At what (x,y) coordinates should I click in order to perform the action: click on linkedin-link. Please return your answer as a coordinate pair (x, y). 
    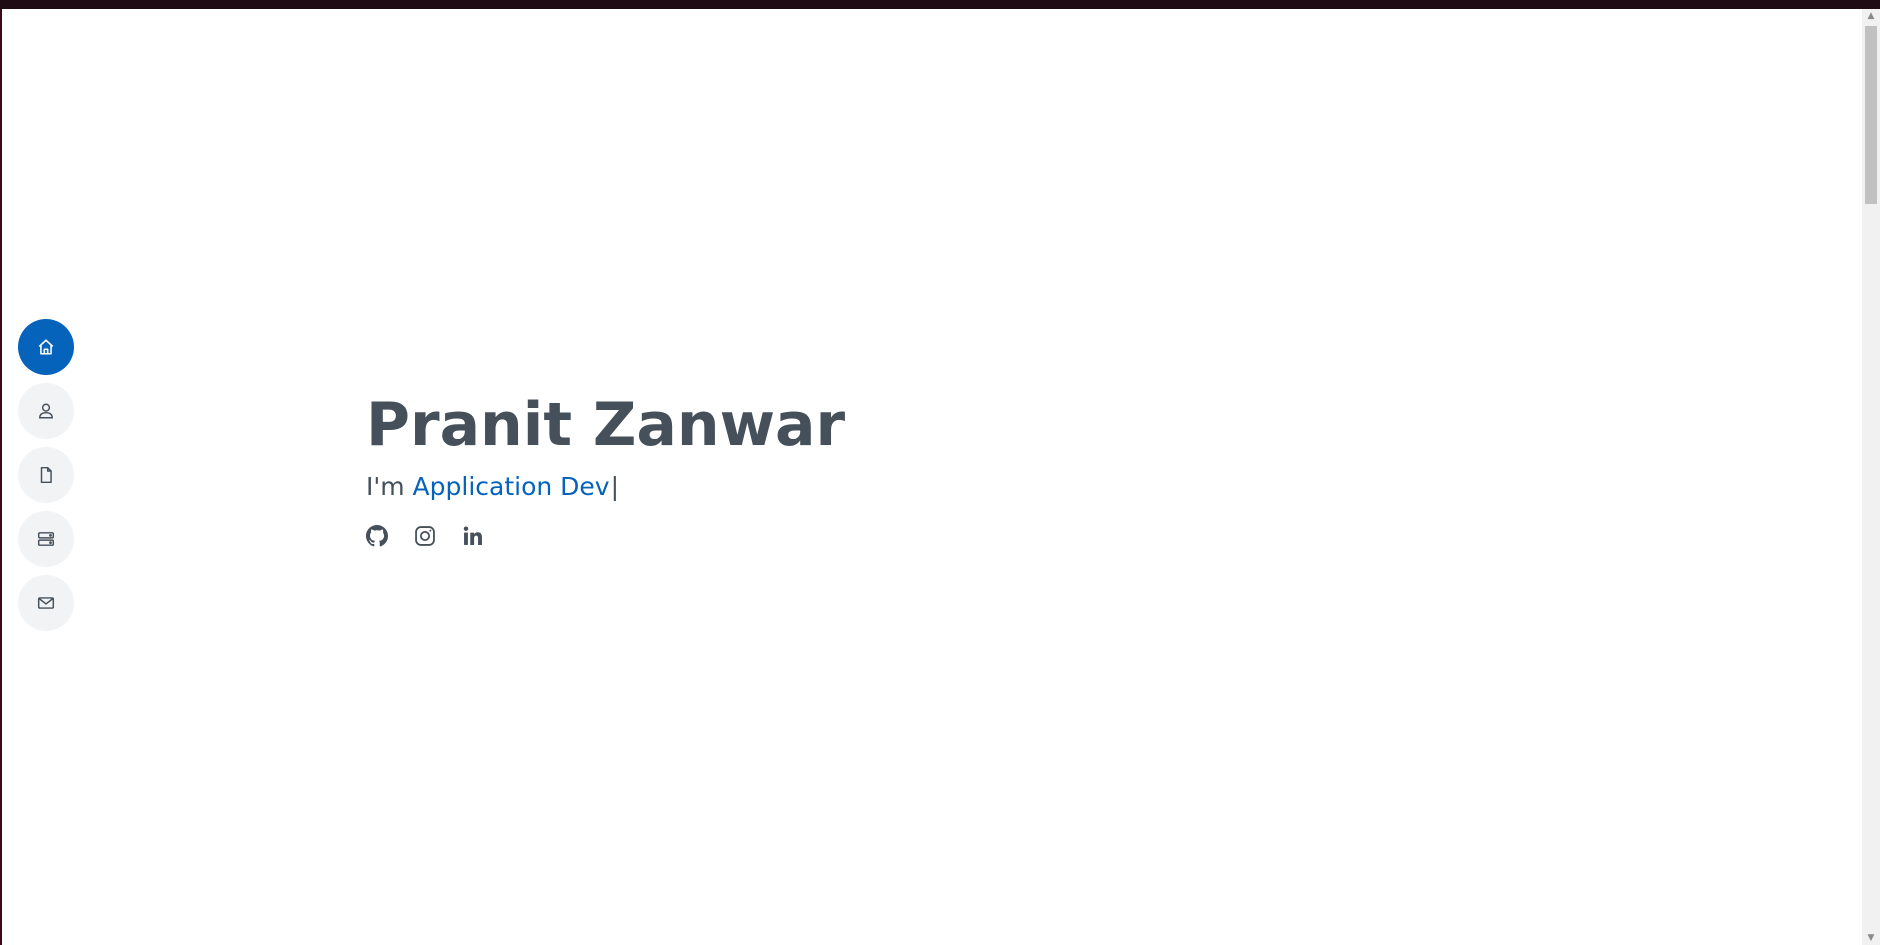
    Looking at the image, I should click on (473, 536).